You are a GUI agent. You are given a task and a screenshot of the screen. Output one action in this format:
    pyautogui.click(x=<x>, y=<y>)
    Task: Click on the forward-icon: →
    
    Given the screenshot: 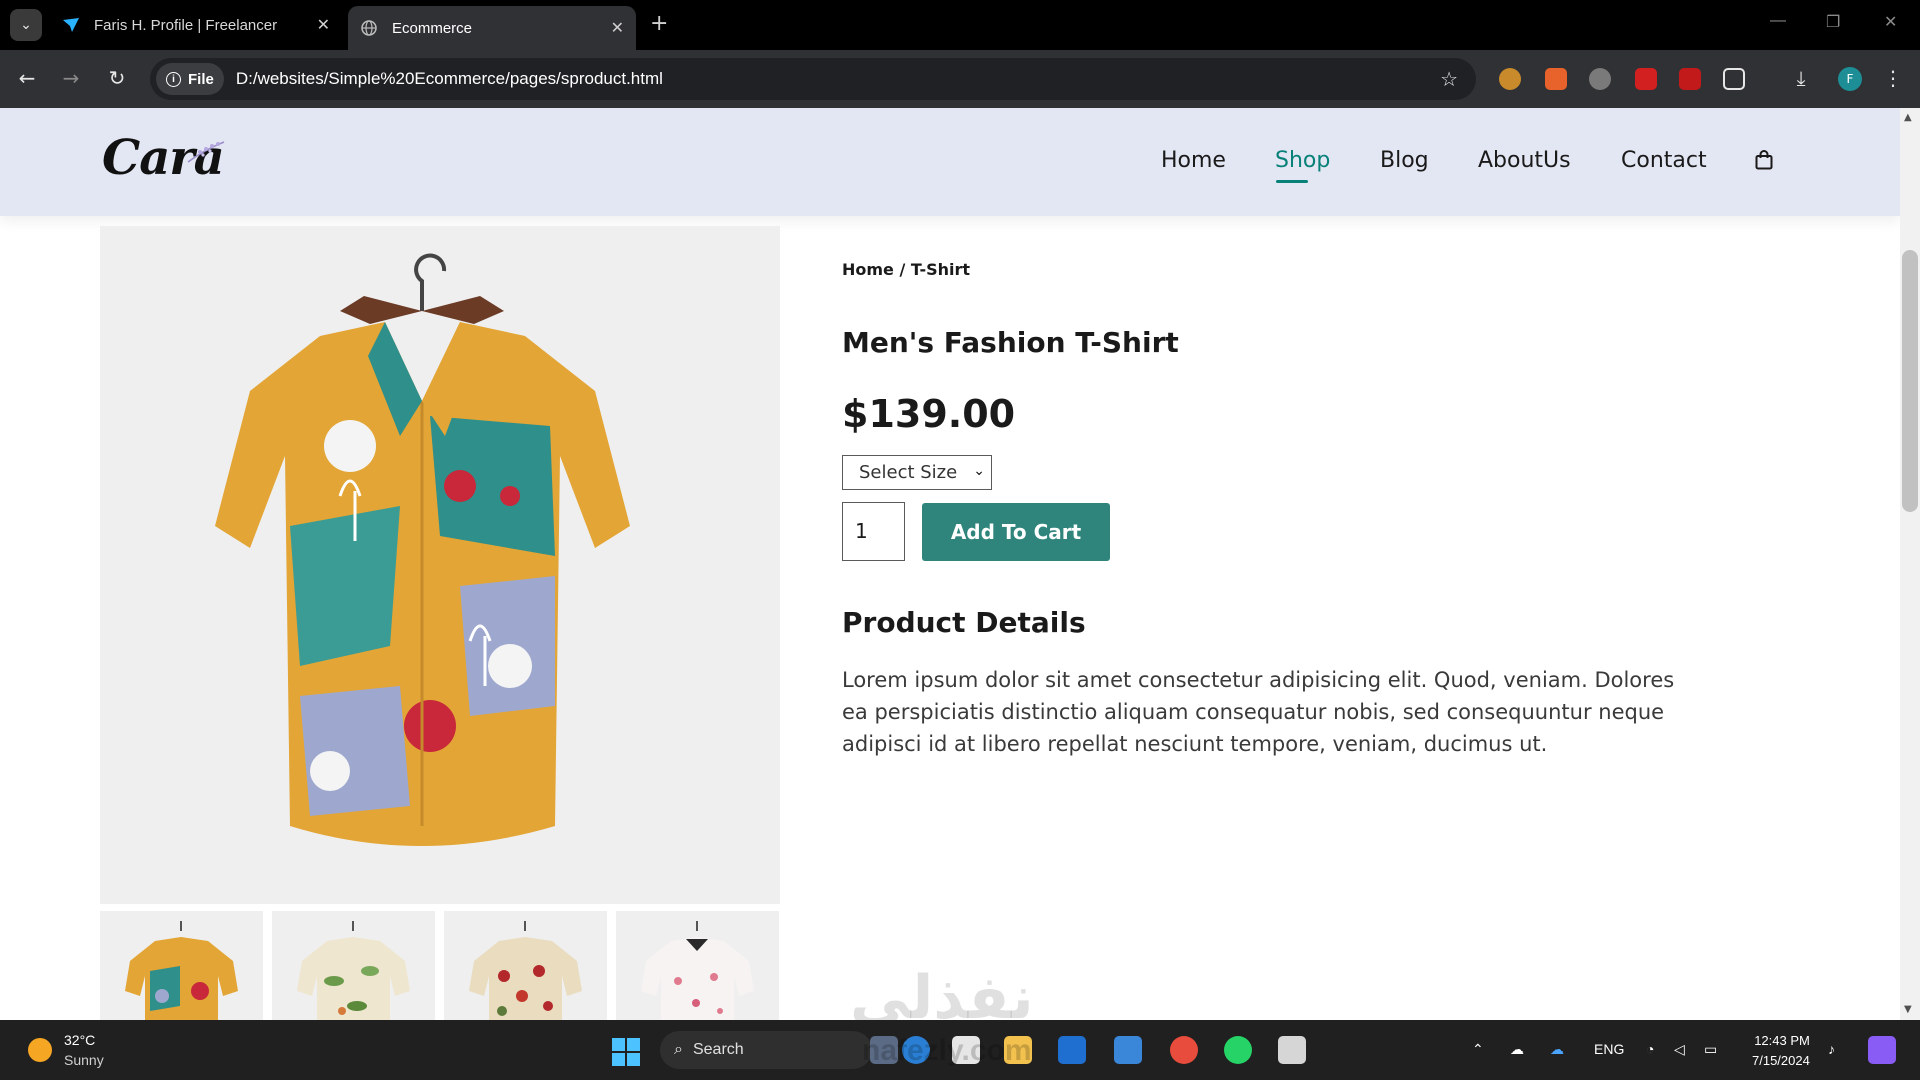 What is the action you would take?
    pyautogui.click(x=71, y=78)
    